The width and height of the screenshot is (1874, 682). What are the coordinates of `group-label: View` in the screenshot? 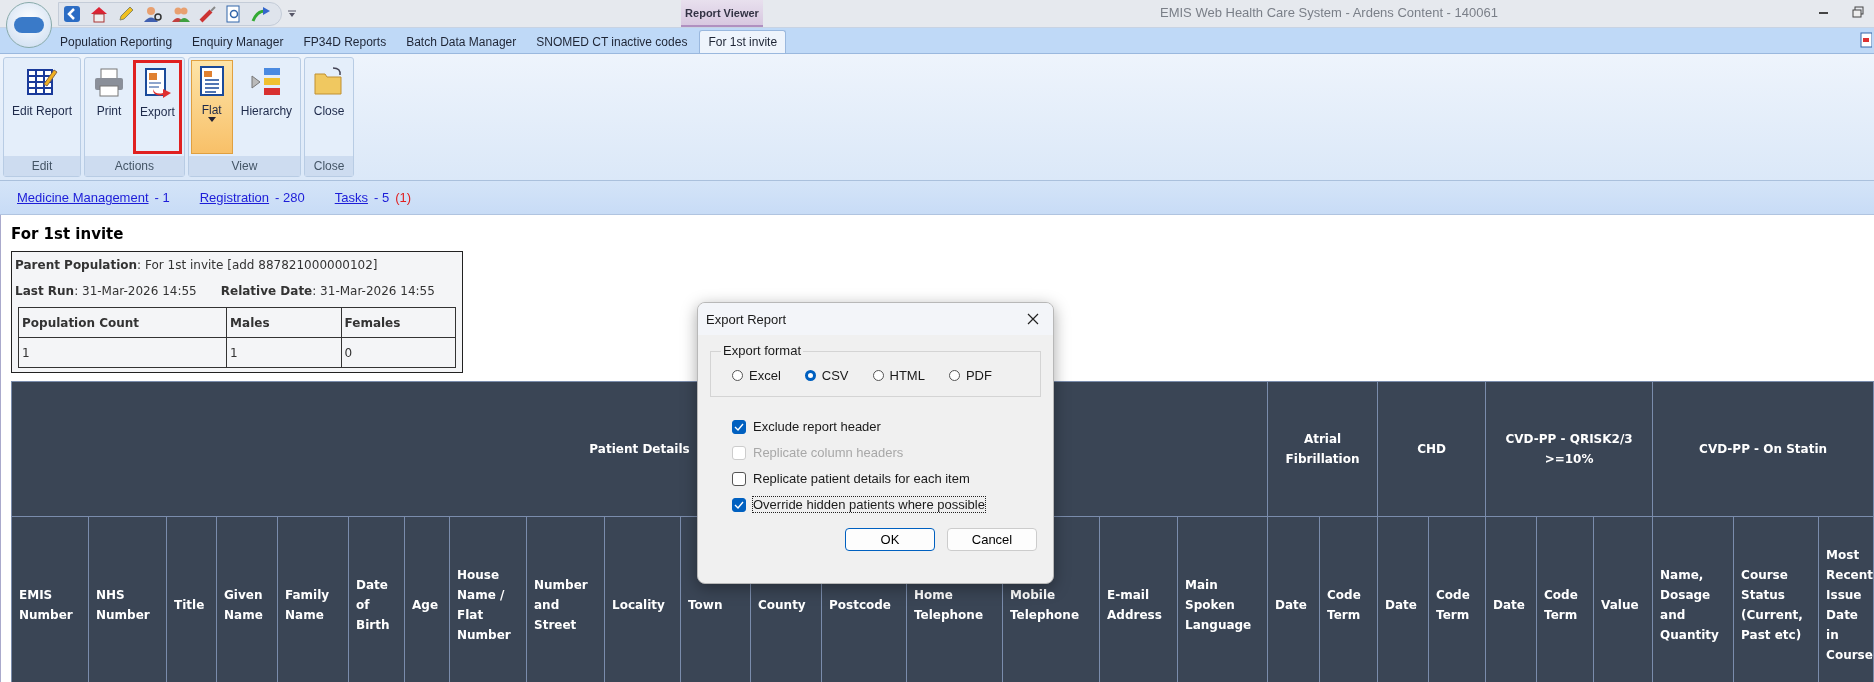 It's located at (244, 166).